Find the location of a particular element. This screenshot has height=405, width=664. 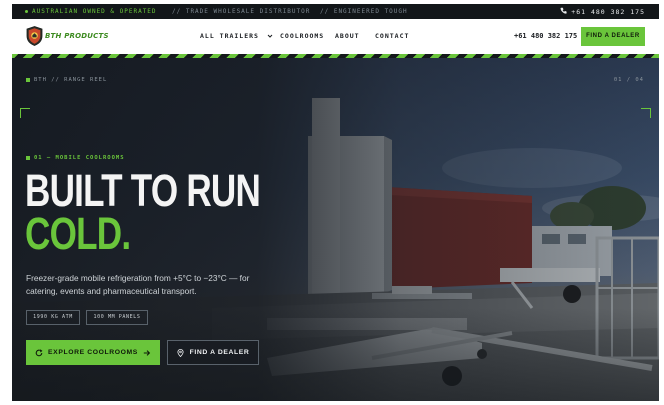

status-dot-icon is located at coordinates (26, 11).